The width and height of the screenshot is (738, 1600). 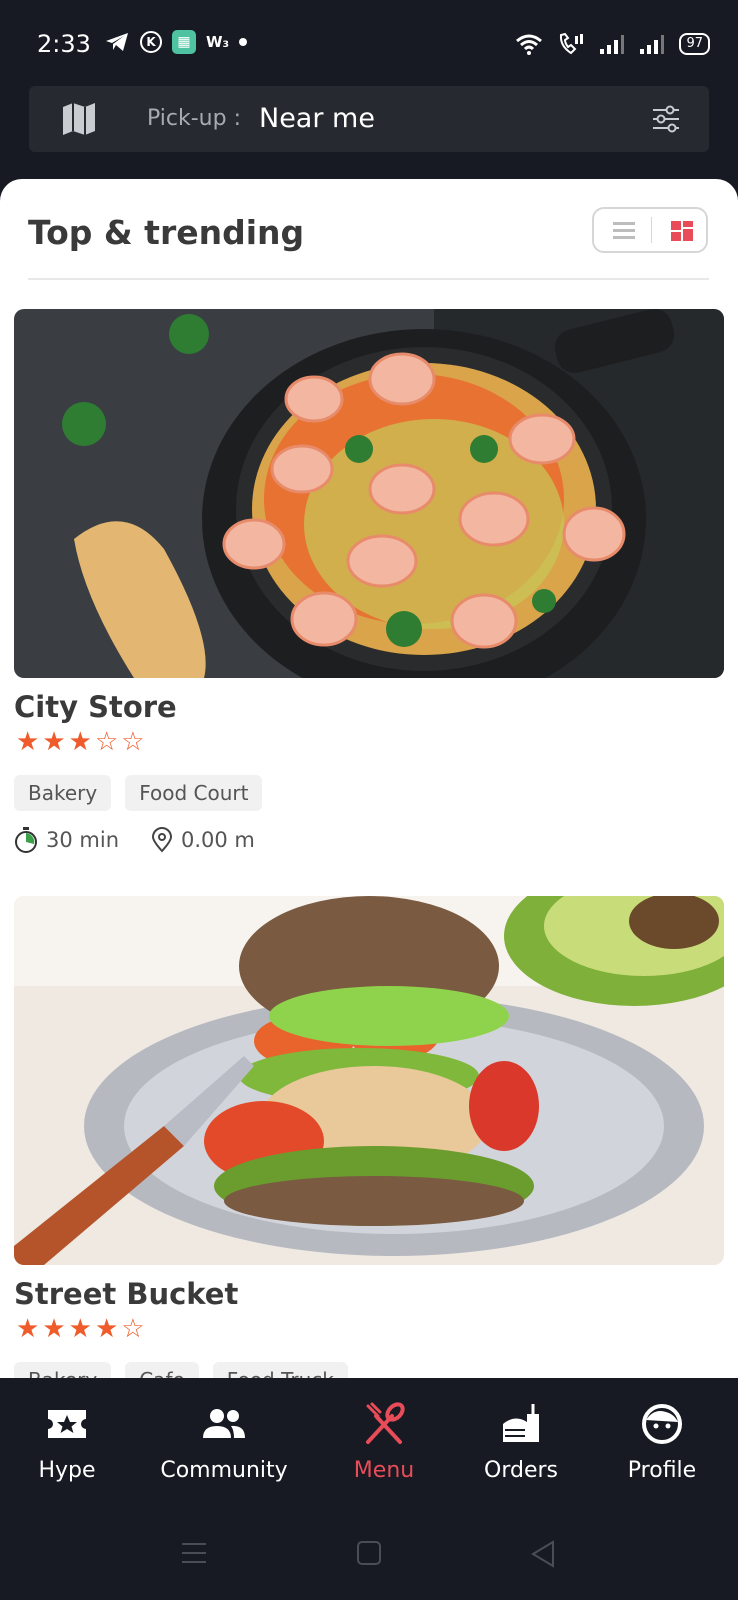 I want to click on status-bar: 2:33 K ▦ W₃ 97, so click(x=369, y=40).